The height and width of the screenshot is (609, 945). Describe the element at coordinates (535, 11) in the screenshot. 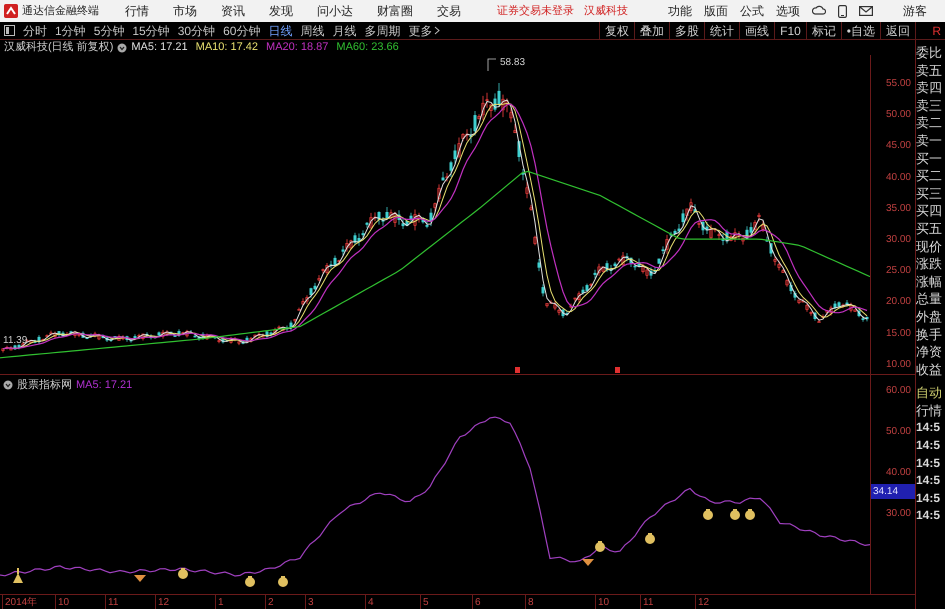

I see `login-notice: 证券交易未登录` at that location.